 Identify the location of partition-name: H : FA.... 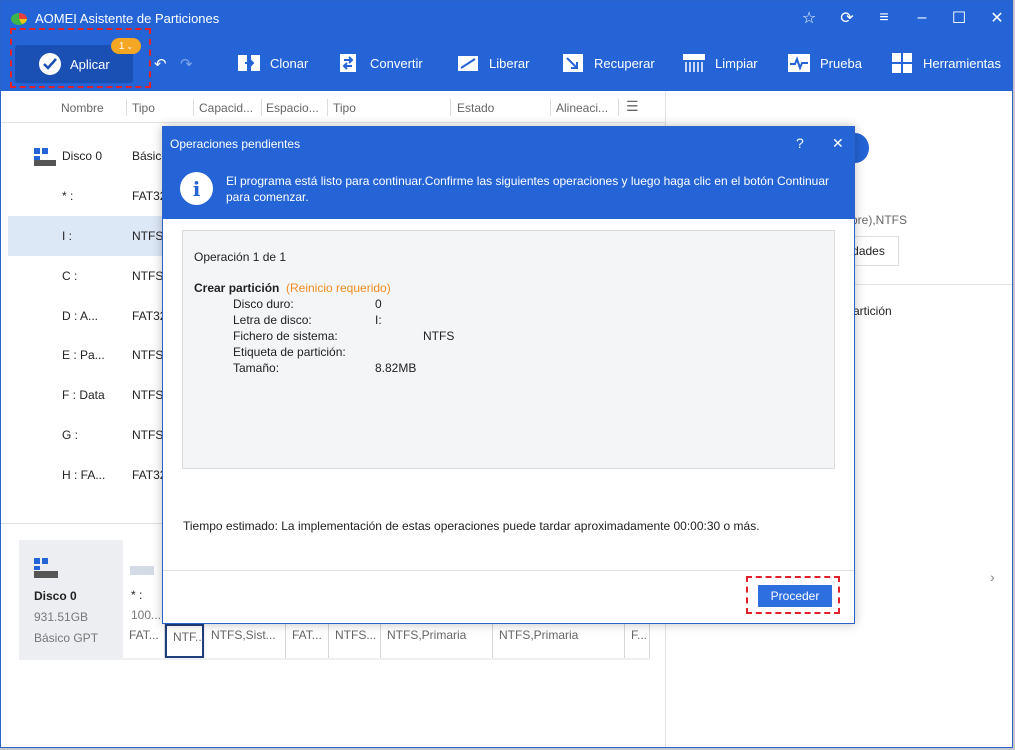
(84, 475).